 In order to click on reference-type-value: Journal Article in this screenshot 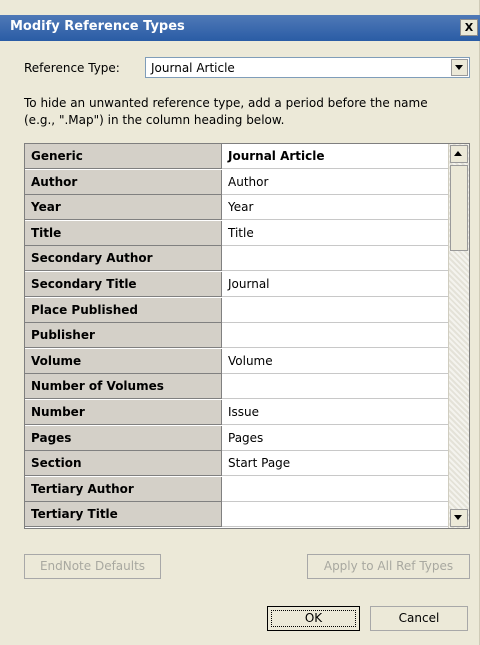, I will do `click(193, 68)`.